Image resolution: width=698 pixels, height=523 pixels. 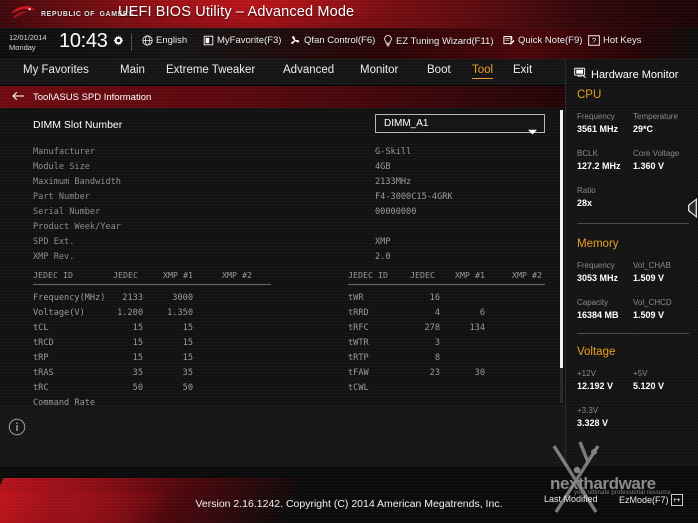 What do you see at coordinates (460, 124) in the screenshot?
I see `dimm-slot-select: DIMM_A1` at bounding box center [460, 124].